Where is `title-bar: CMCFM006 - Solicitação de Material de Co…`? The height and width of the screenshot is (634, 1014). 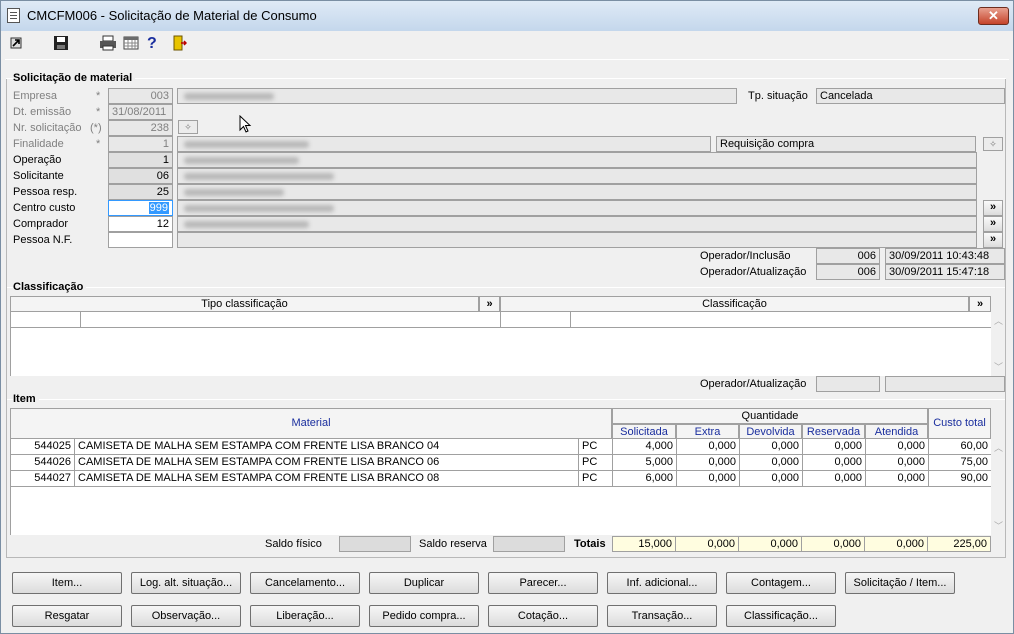 title-bar: CMCFM006 - Solicitação de Material de Co… is located at coordinates (507, 16).